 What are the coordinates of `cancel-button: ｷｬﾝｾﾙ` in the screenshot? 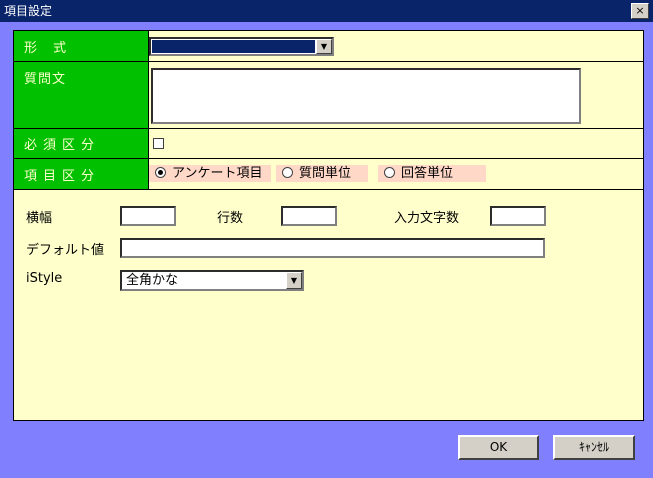 It's located at (594, 447).